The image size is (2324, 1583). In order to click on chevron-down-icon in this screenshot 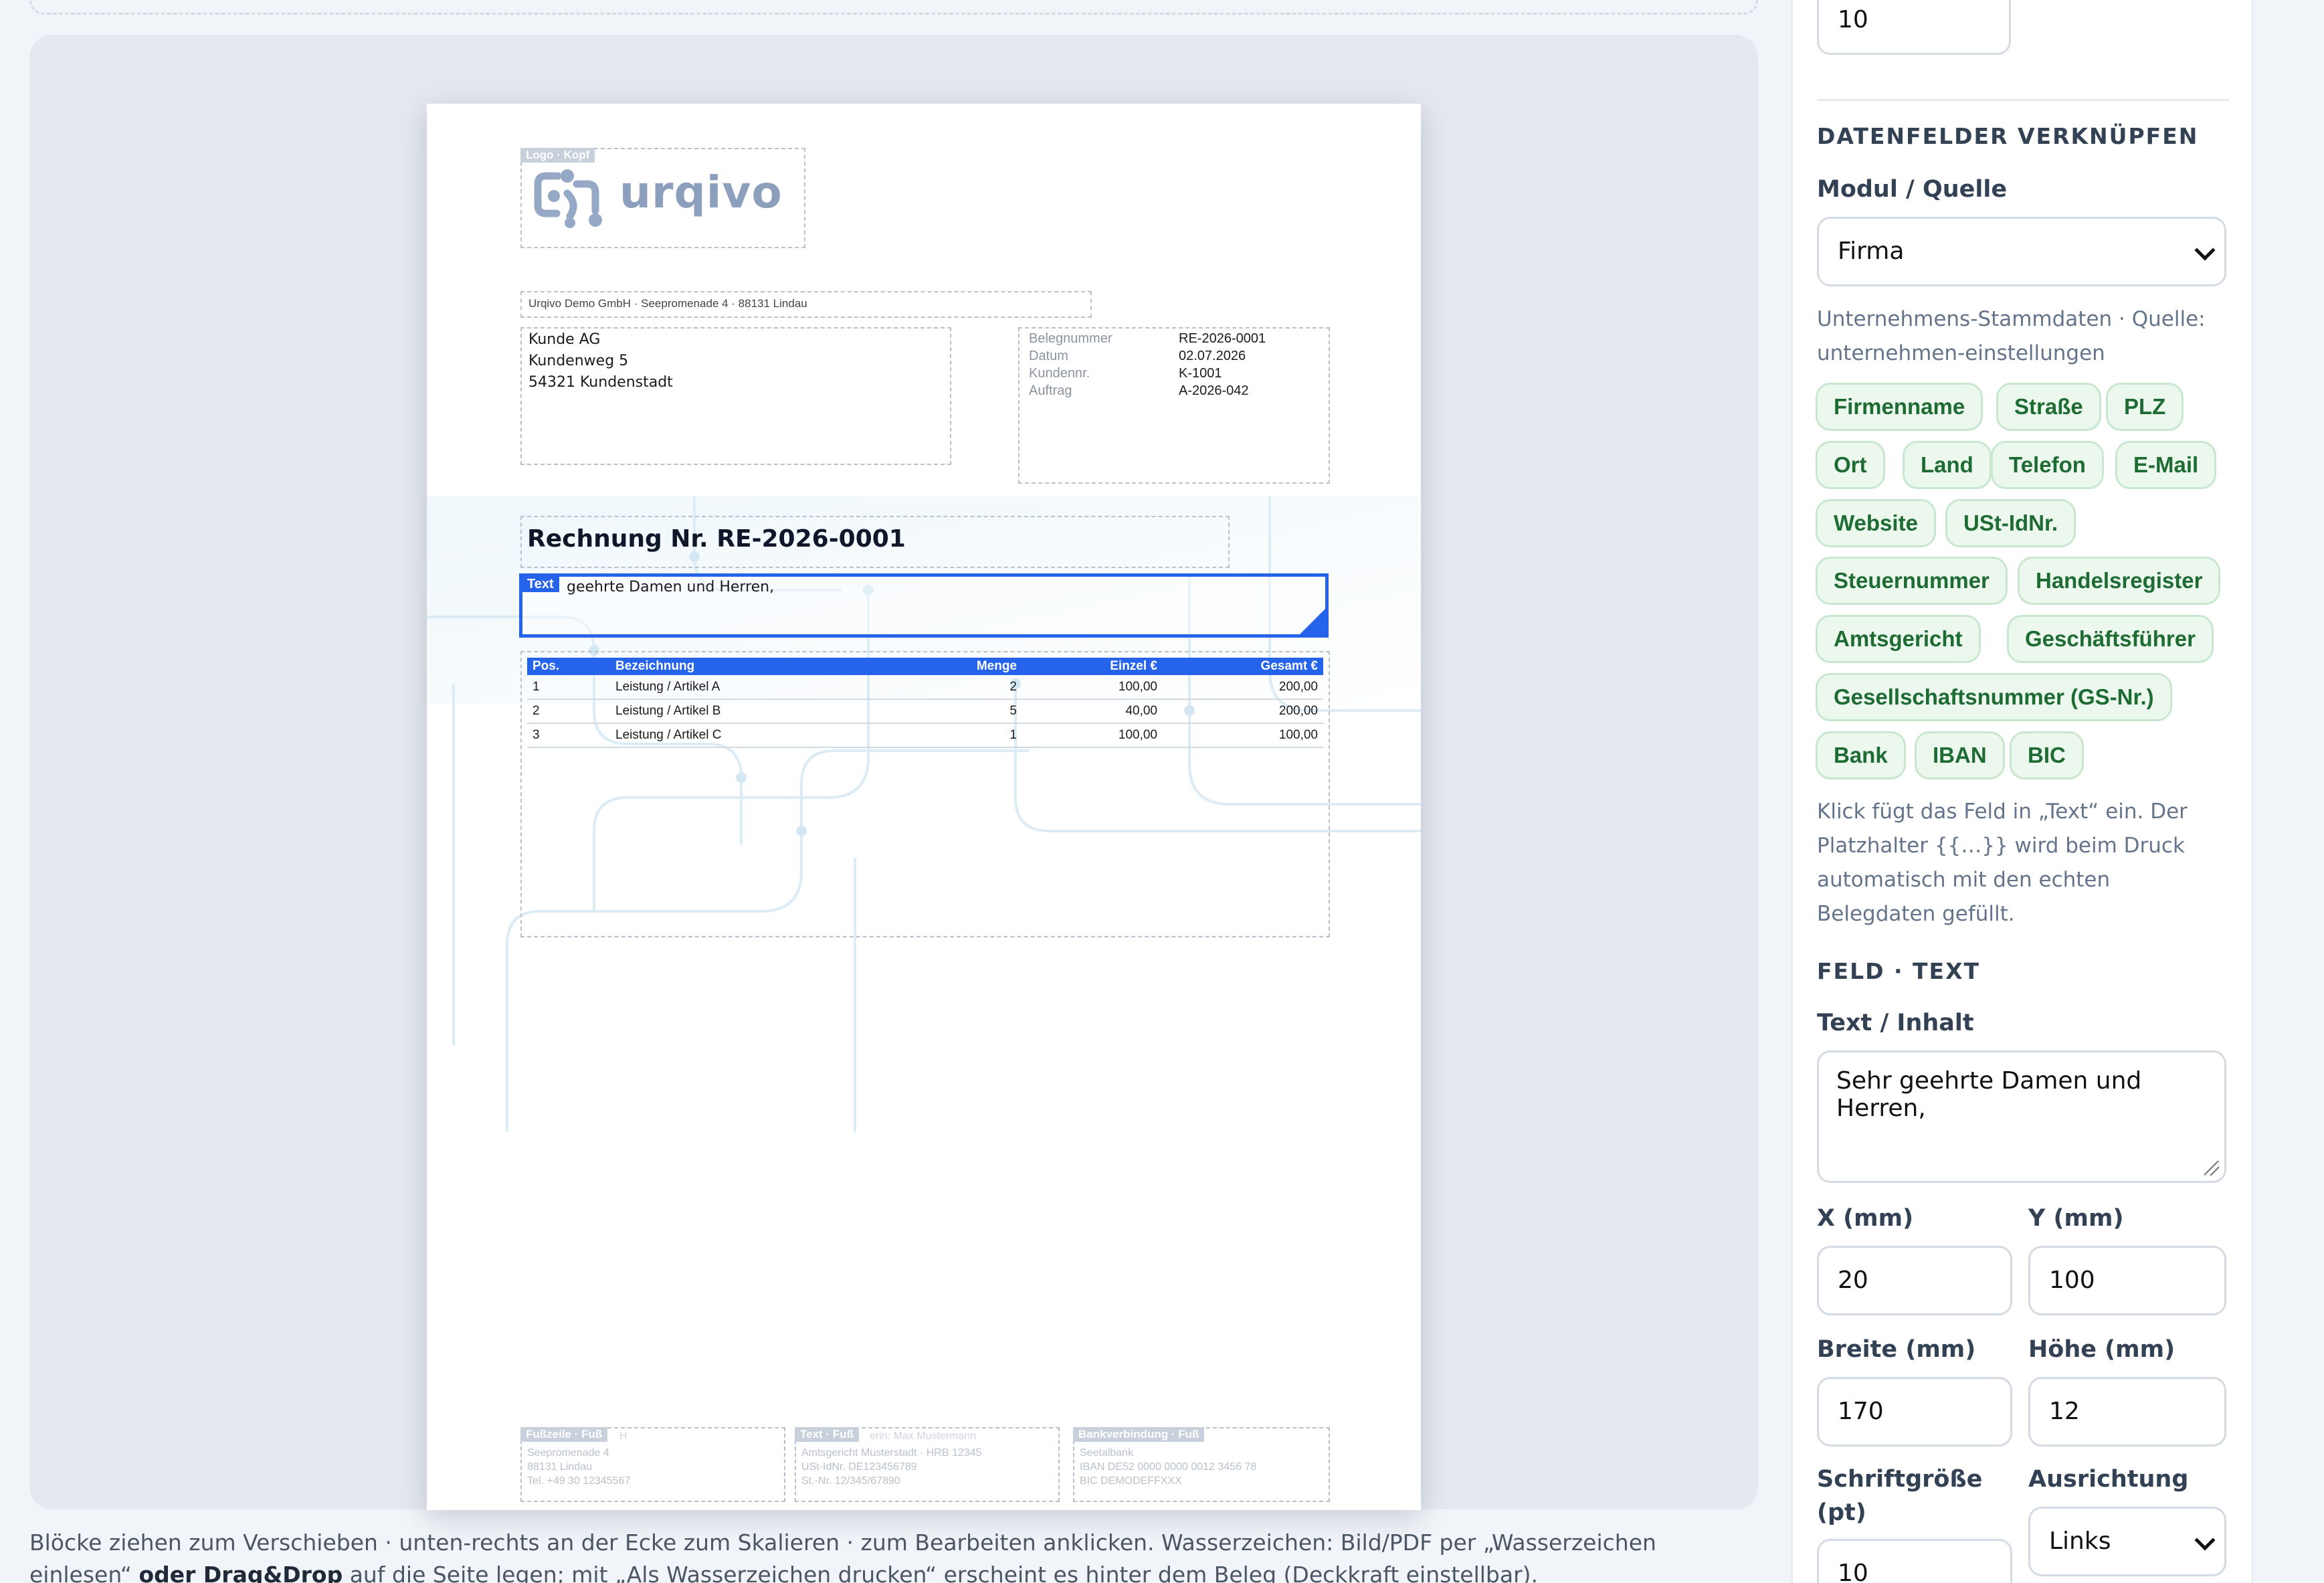, I will do `click(2205, 1540)`.